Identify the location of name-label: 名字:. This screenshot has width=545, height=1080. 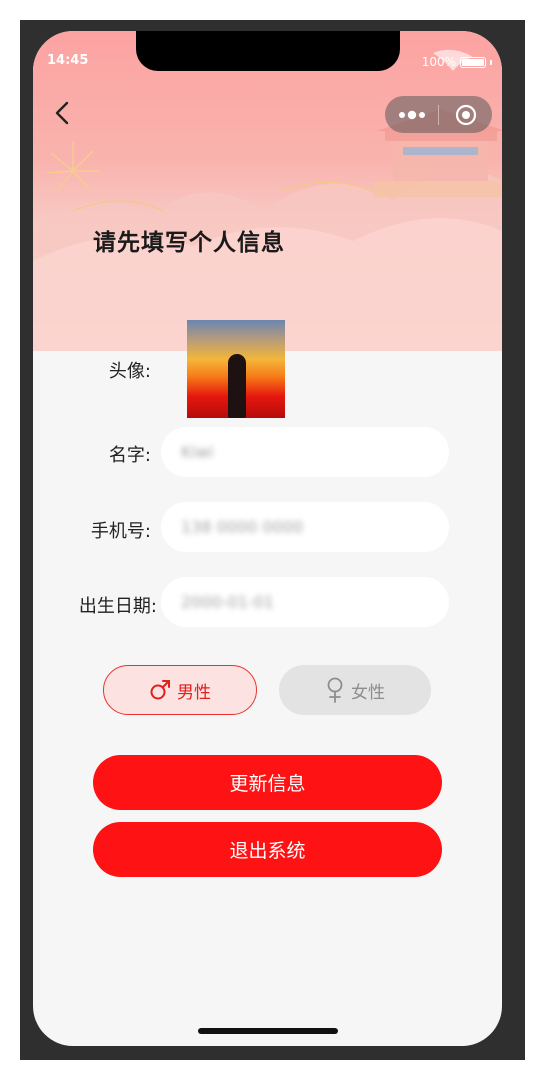
(129, 455).